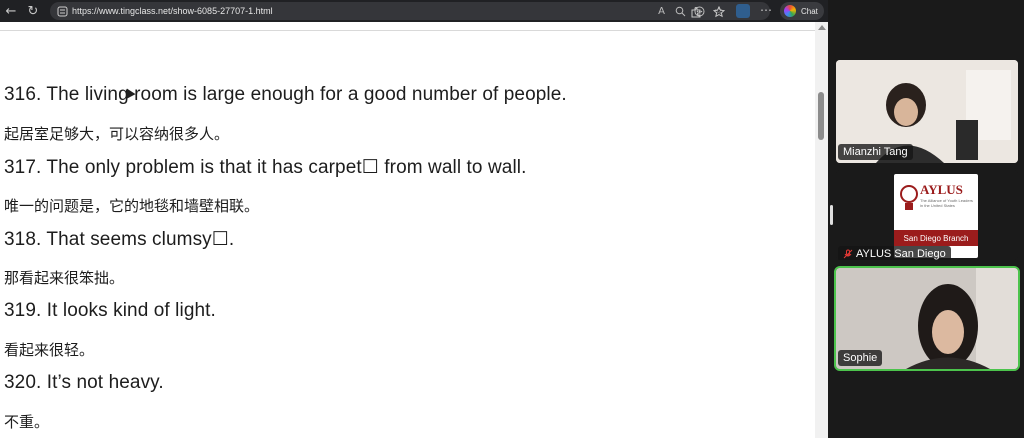 Image resolution: width=1024 pixels, height=438 pixels. What do you see at coordinates (110, 310) in the screenshot?
I see `english-sentence: 319. It looks kind of light.` at bounding box center [110, 310].